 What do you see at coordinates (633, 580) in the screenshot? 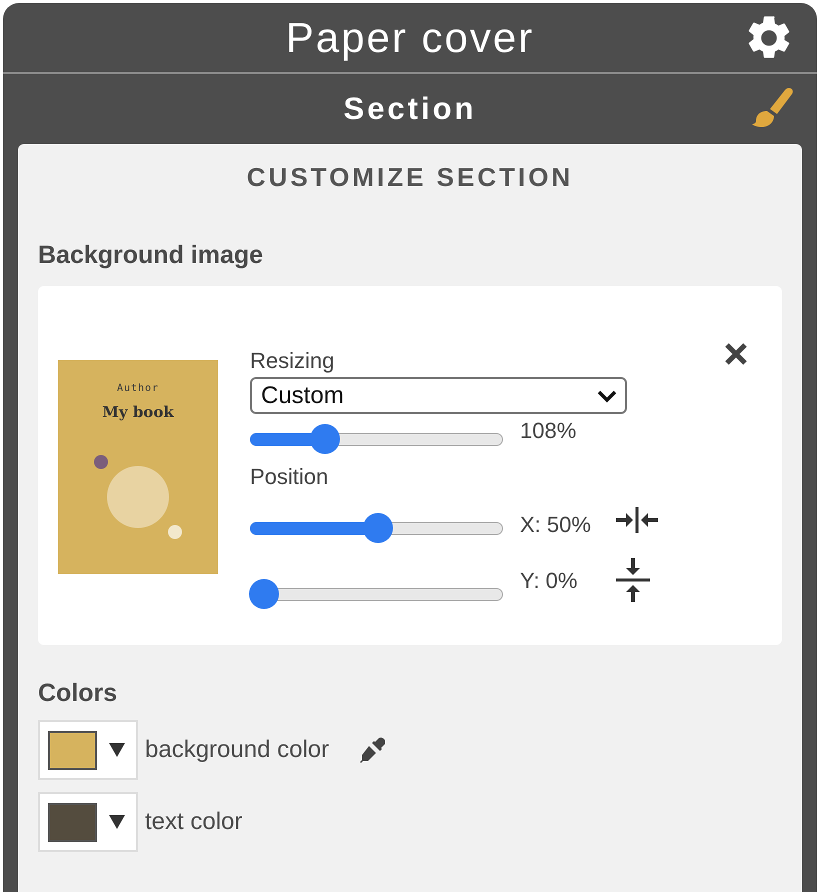
I see `center-vertical-icon` at bounding box center [633, 580].